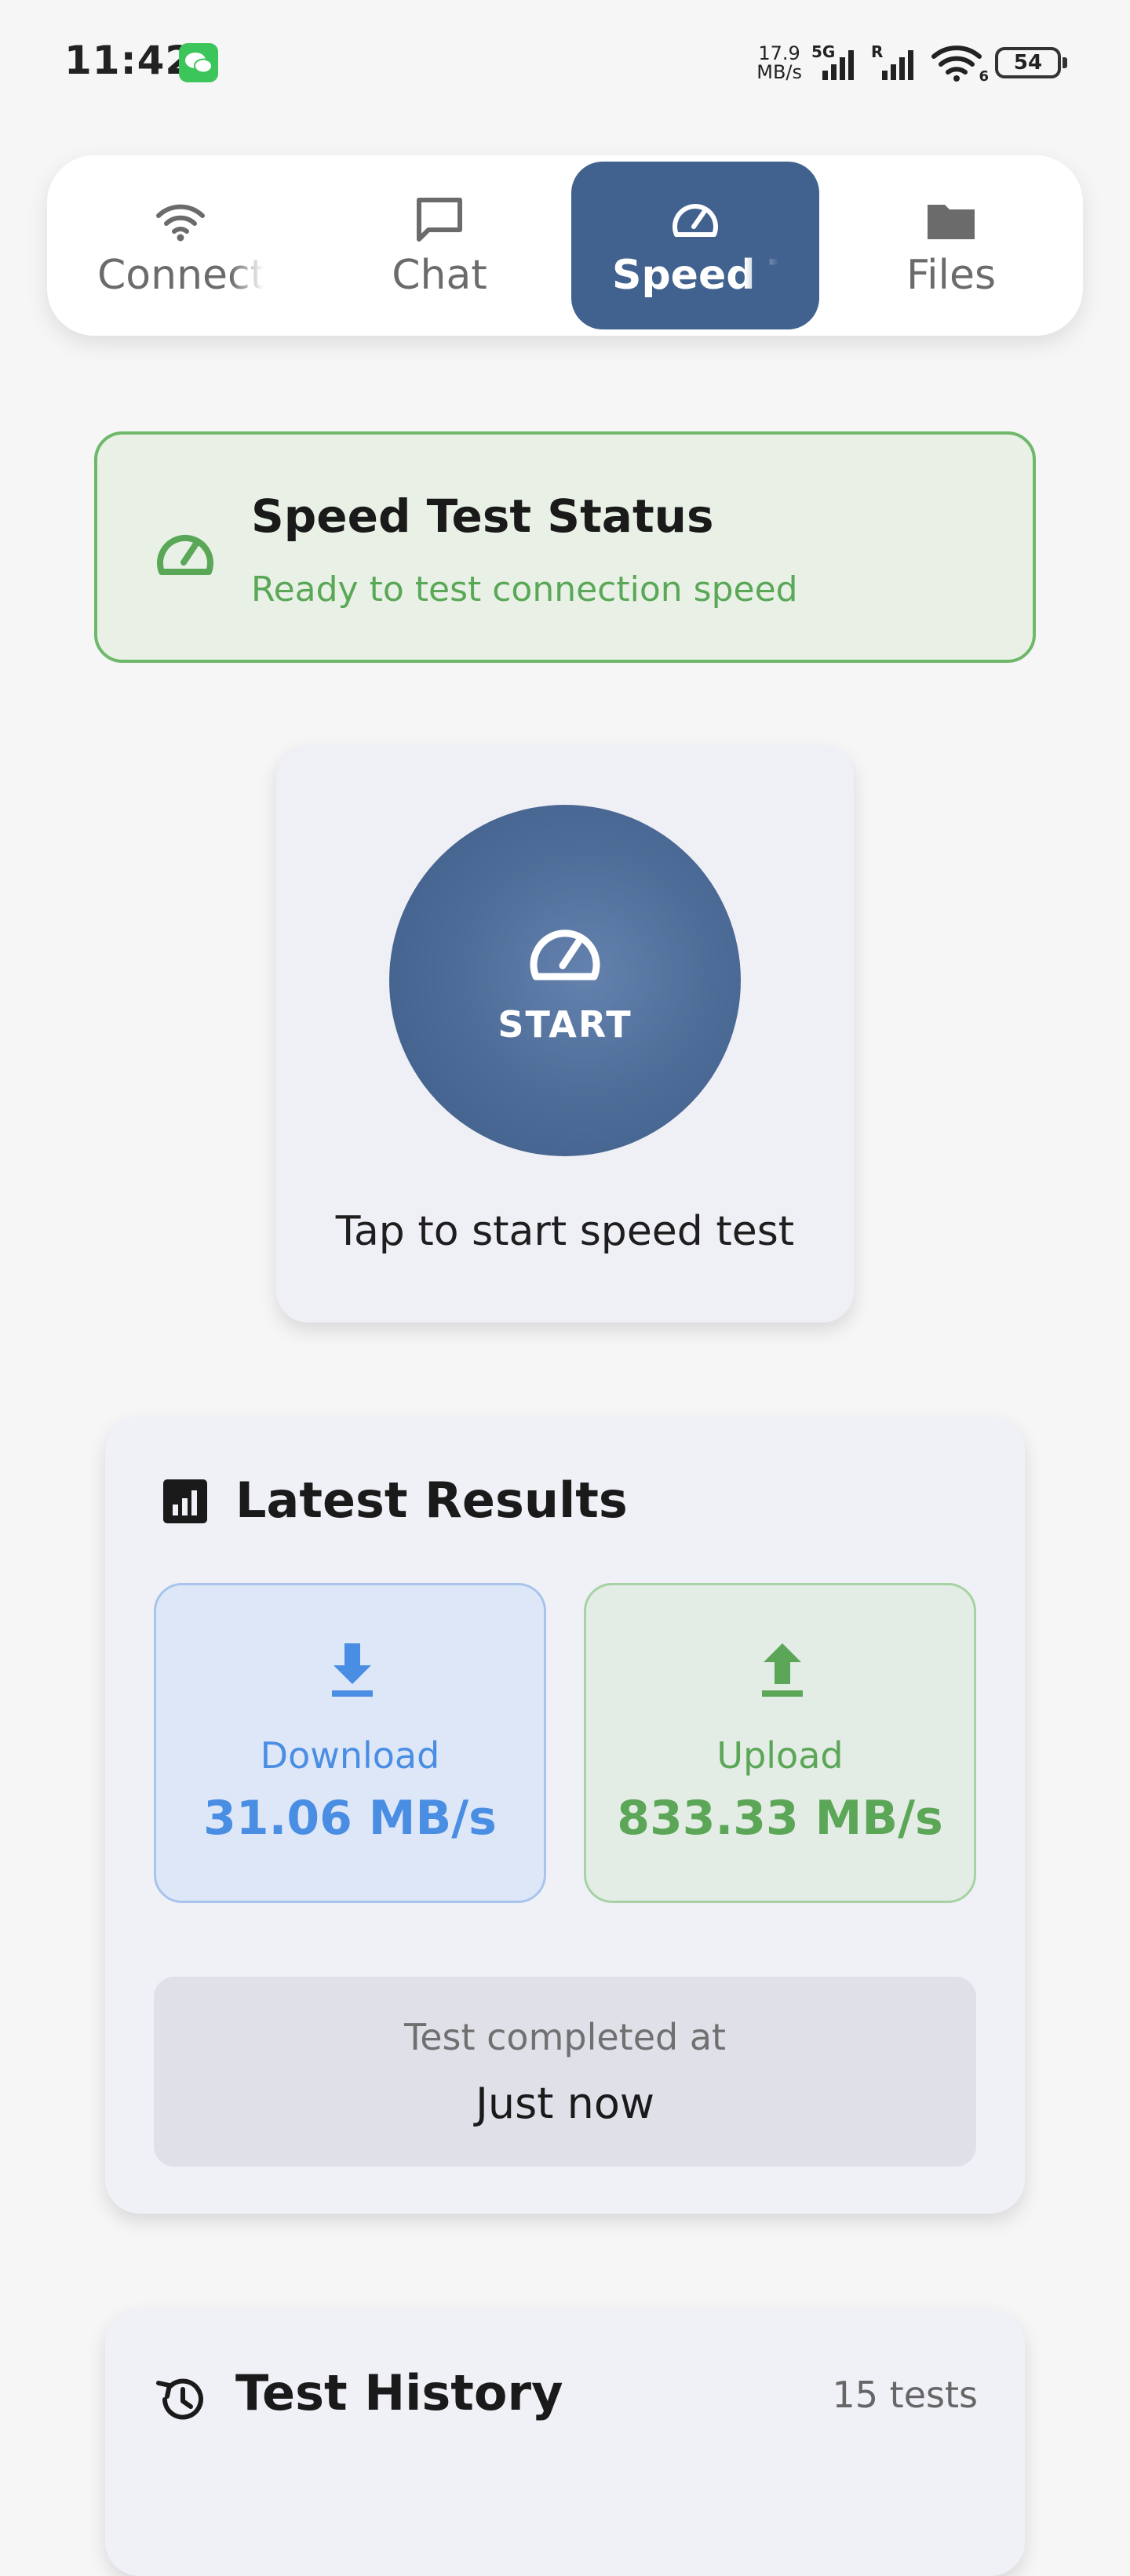 Image resolution: width=1130 pixels, height=2576 pixels. What do you see at coordinates (951, 245) in the screenshot?
I see `tab-files: Files` at bounding box center [951, 245].